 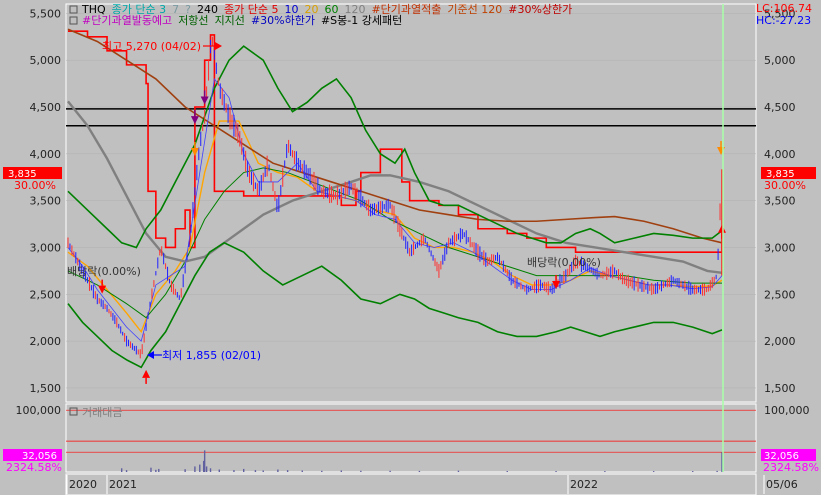 What do you see at coordinates (211, 355) in the screenshot?
I see `low-annotation: 최저 1,855 (02/01)` at bounding box center [211, 355].